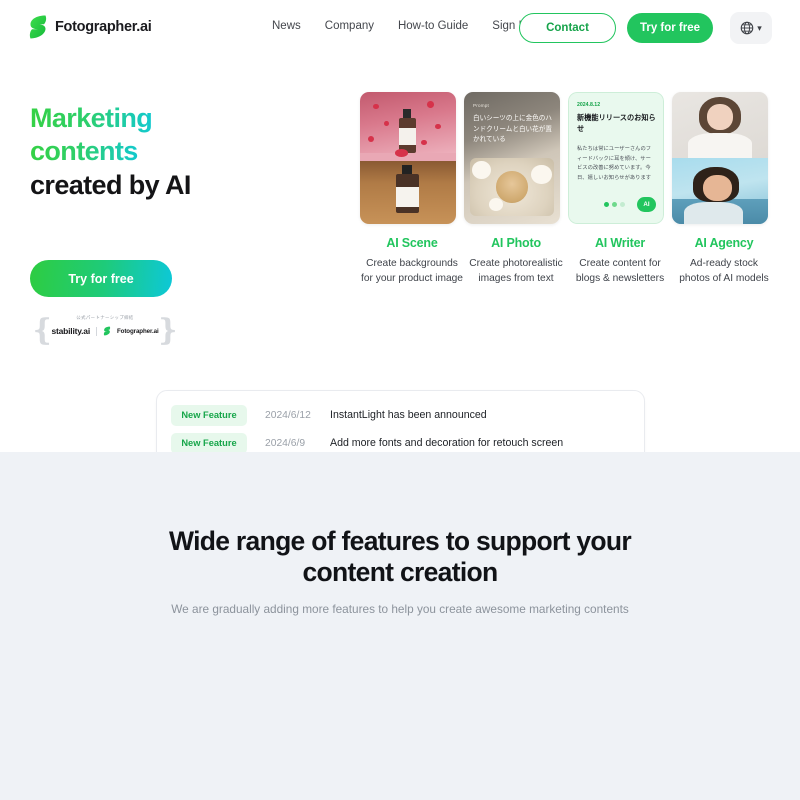  I want to click on partner-brand-stability: stability.ai, so click(70, 331).